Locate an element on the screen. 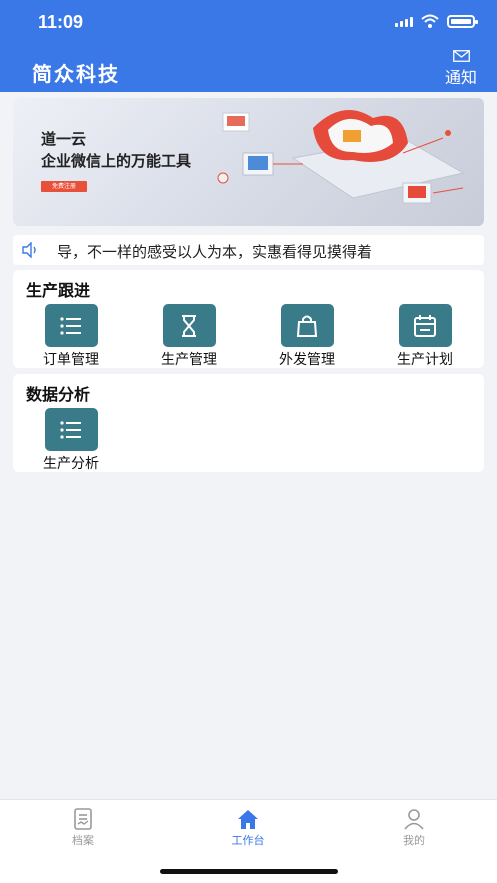 The image size is (497, 883). marquee-text: 导，不一样的感受以人为本，实惠看得见摸得着 is located at coordinates (215, 252).